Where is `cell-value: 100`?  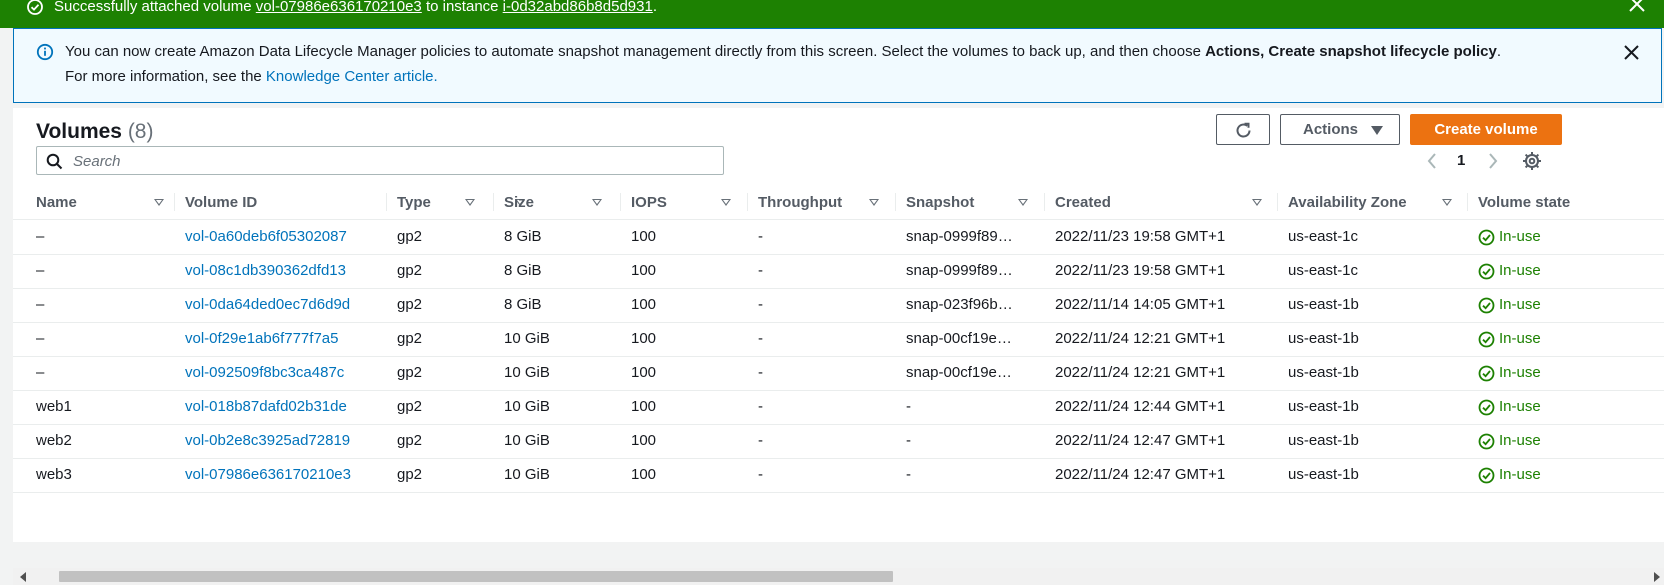
cell-value: 100 is located at coordinates (644, 440).